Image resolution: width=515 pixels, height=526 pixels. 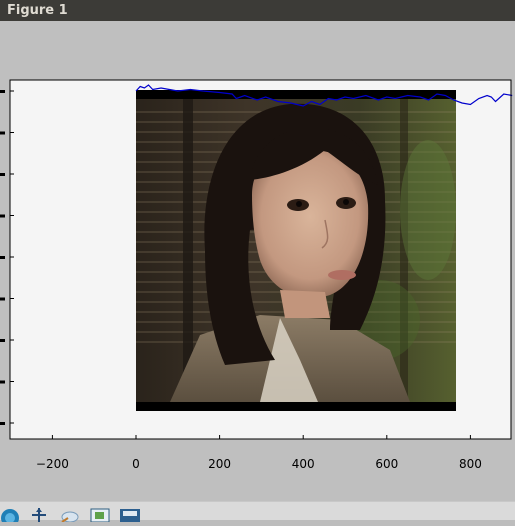 I want to click on configure-subplots-button, so click(x=100, y=514).